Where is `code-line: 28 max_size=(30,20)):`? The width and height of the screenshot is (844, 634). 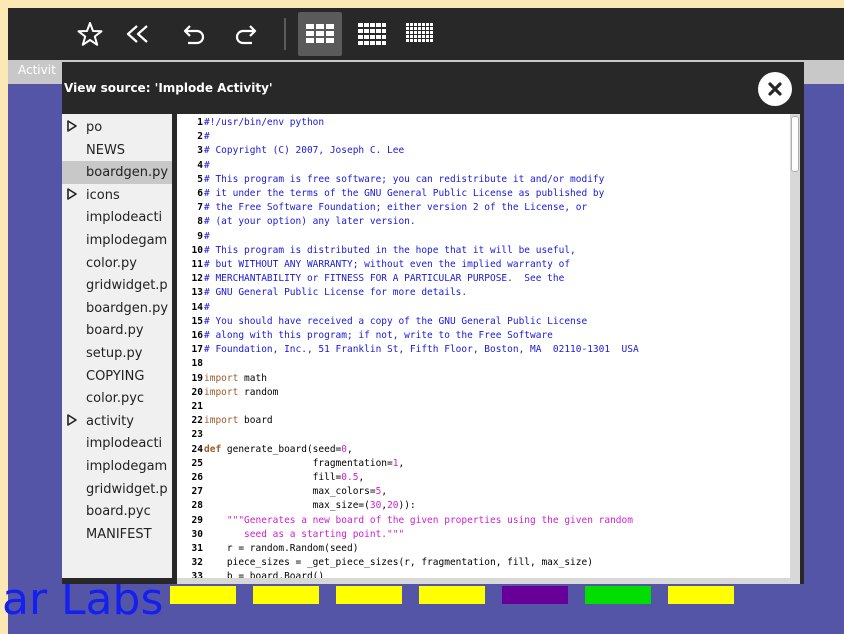
code-line: 28 max_size=(30,20)): is located at coordinates (483, 506).